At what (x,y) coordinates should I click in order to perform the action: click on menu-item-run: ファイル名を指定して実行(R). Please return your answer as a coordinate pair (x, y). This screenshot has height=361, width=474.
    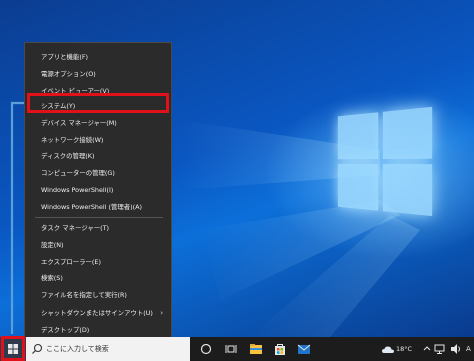
    Looking at the image, I should click on (98, 295).